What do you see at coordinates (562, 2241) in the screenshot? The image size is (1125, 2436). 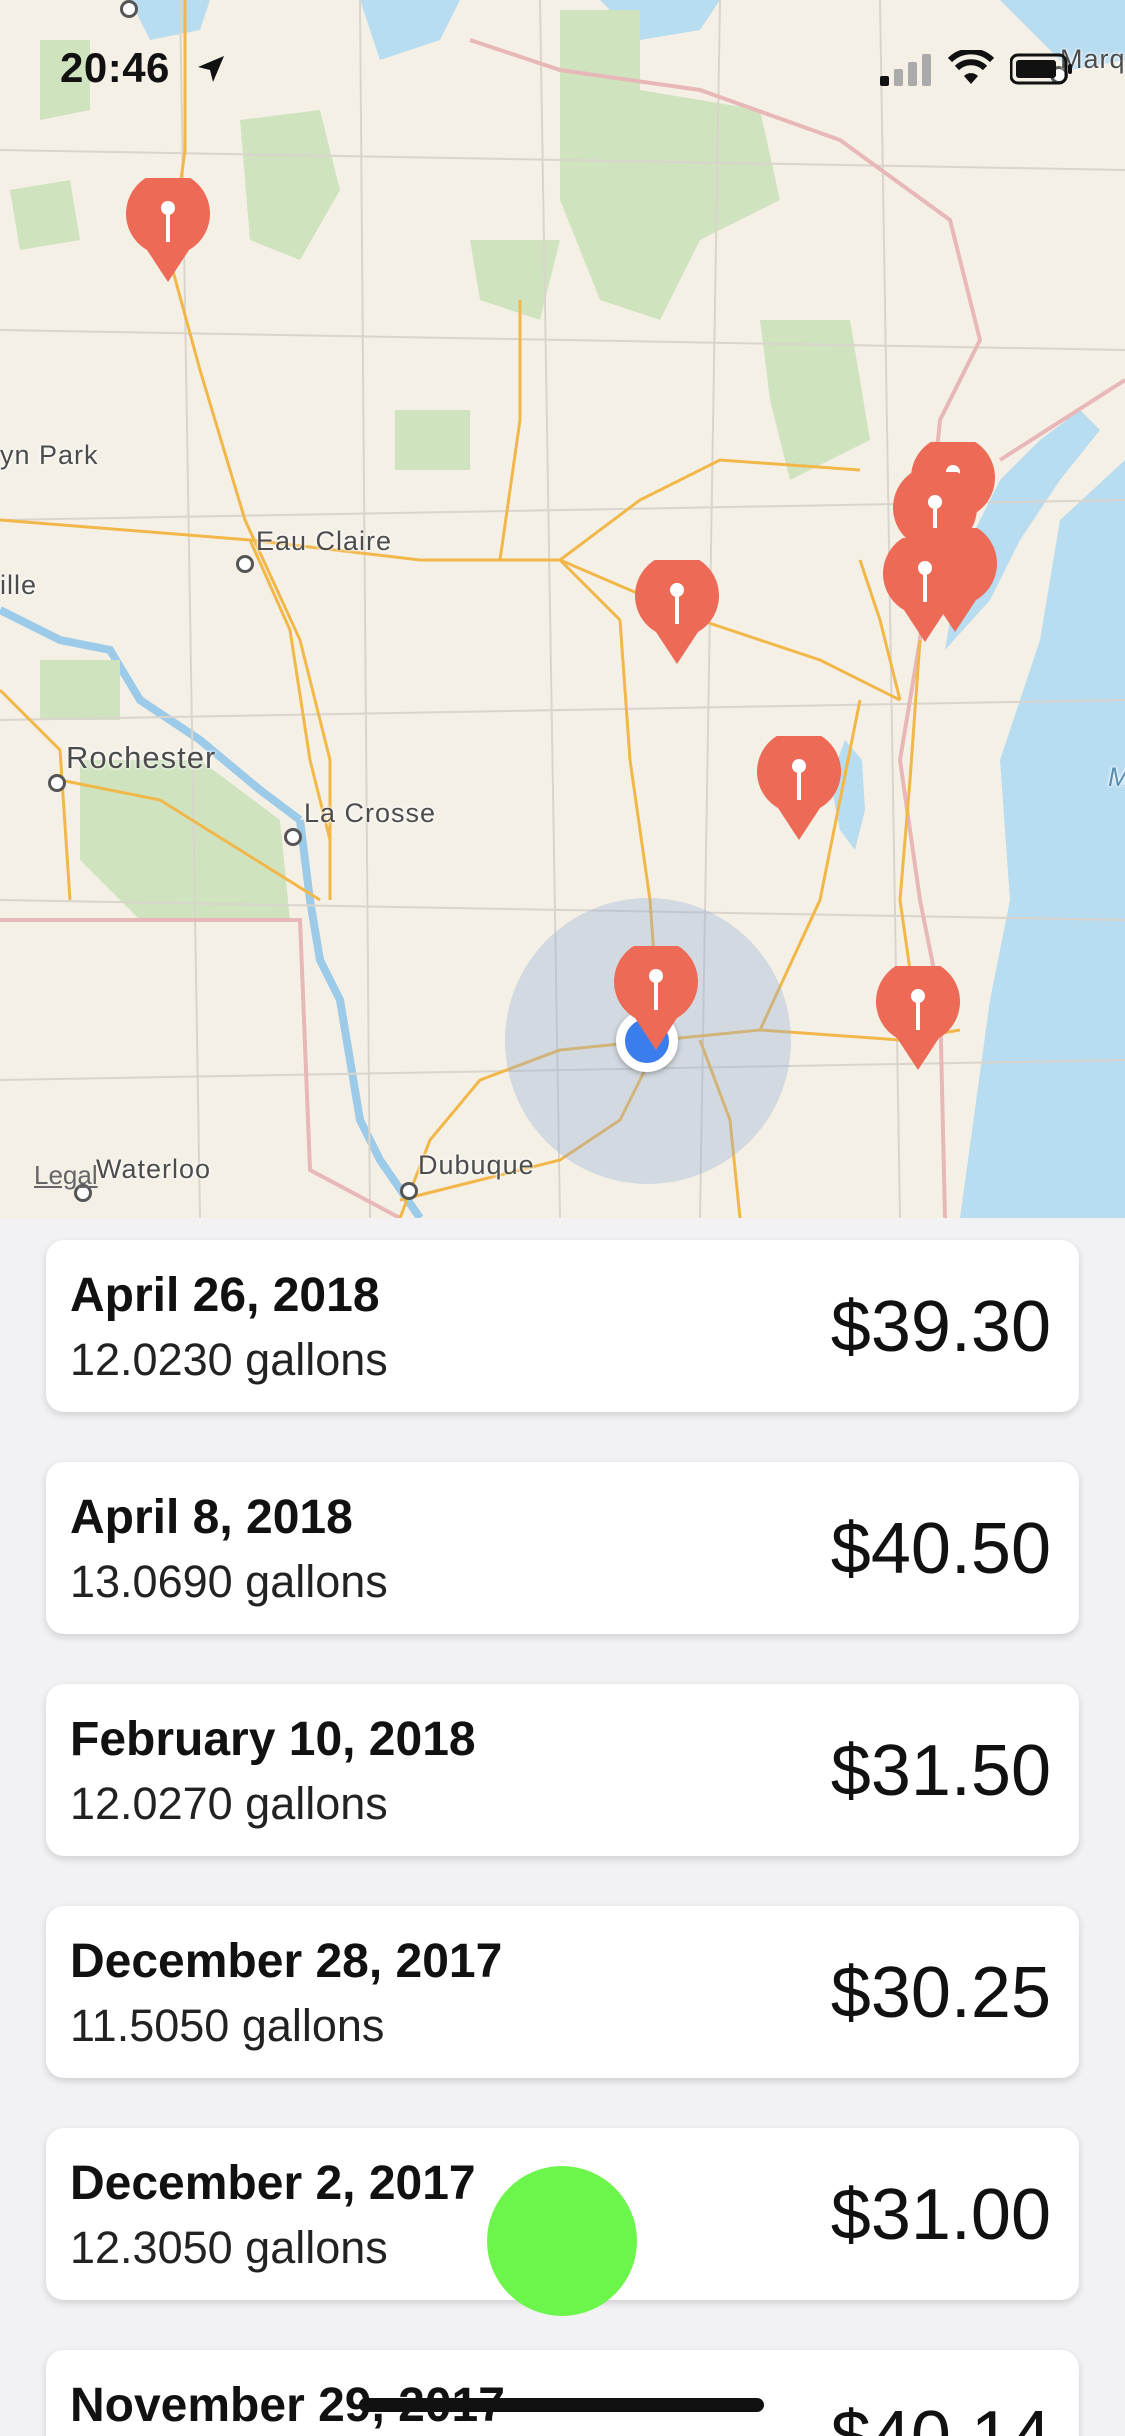 I see `touch-indicator` at bounding box center [562, 2241].